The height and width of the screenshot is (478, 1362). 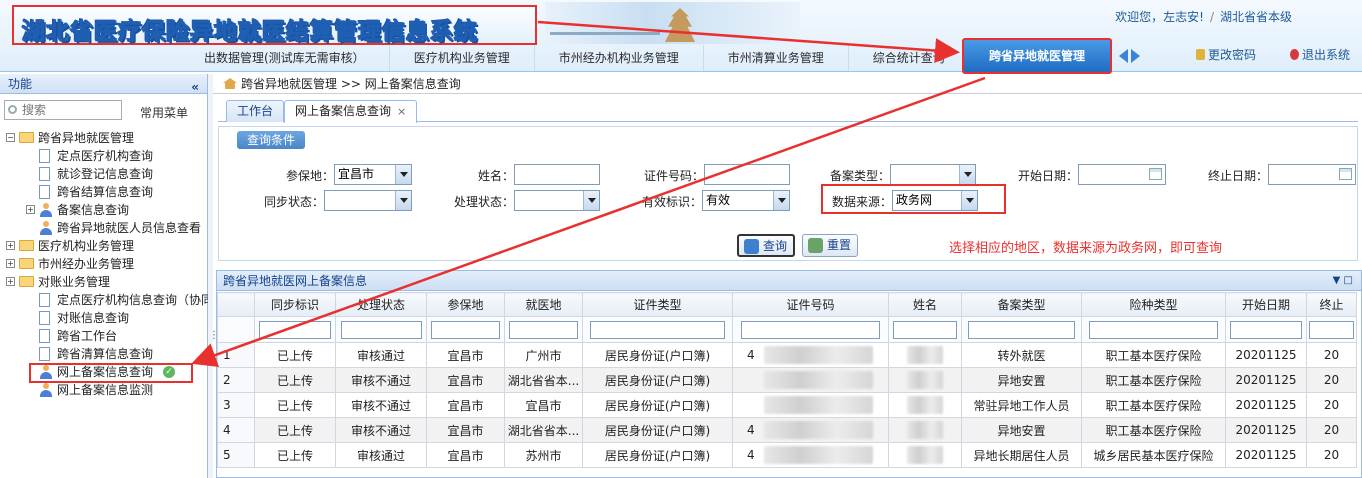 I want to click on sidebar-item: 就诊登记信息查询, so click(x=106, y=174).